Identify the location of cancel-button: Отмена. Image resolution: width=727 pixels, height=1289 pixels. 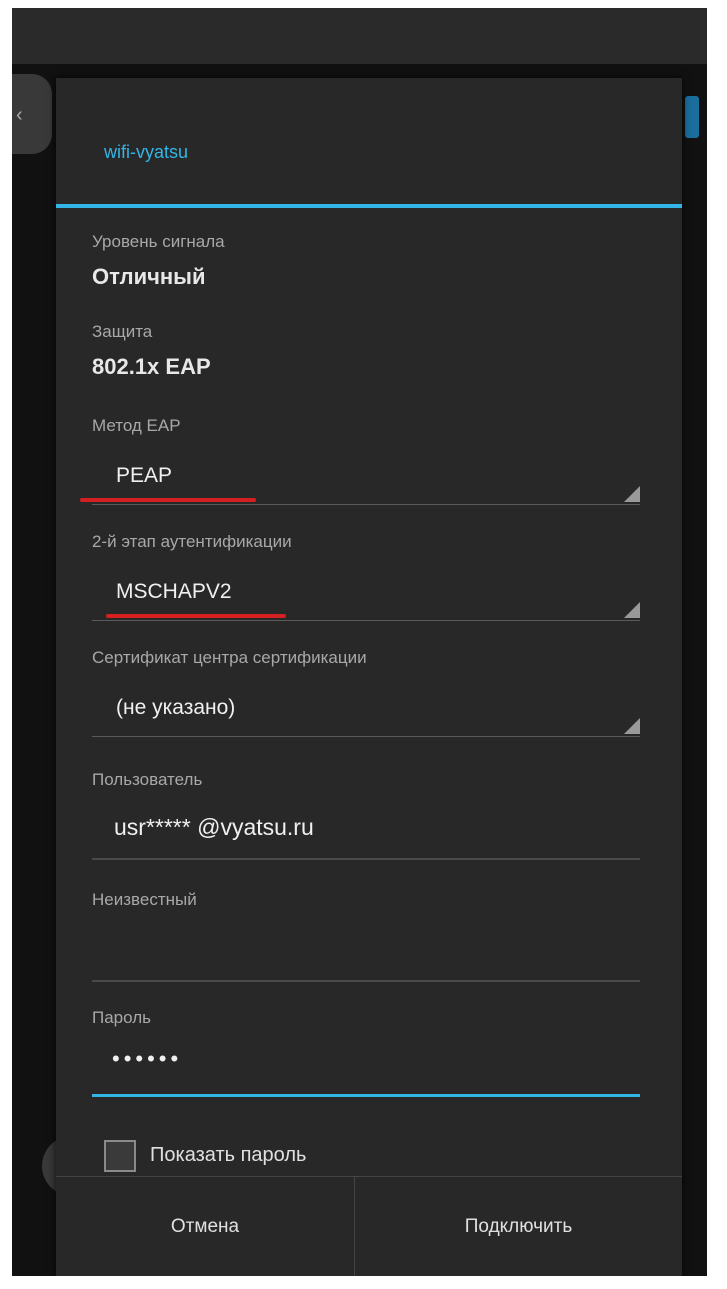
(205, 1226).